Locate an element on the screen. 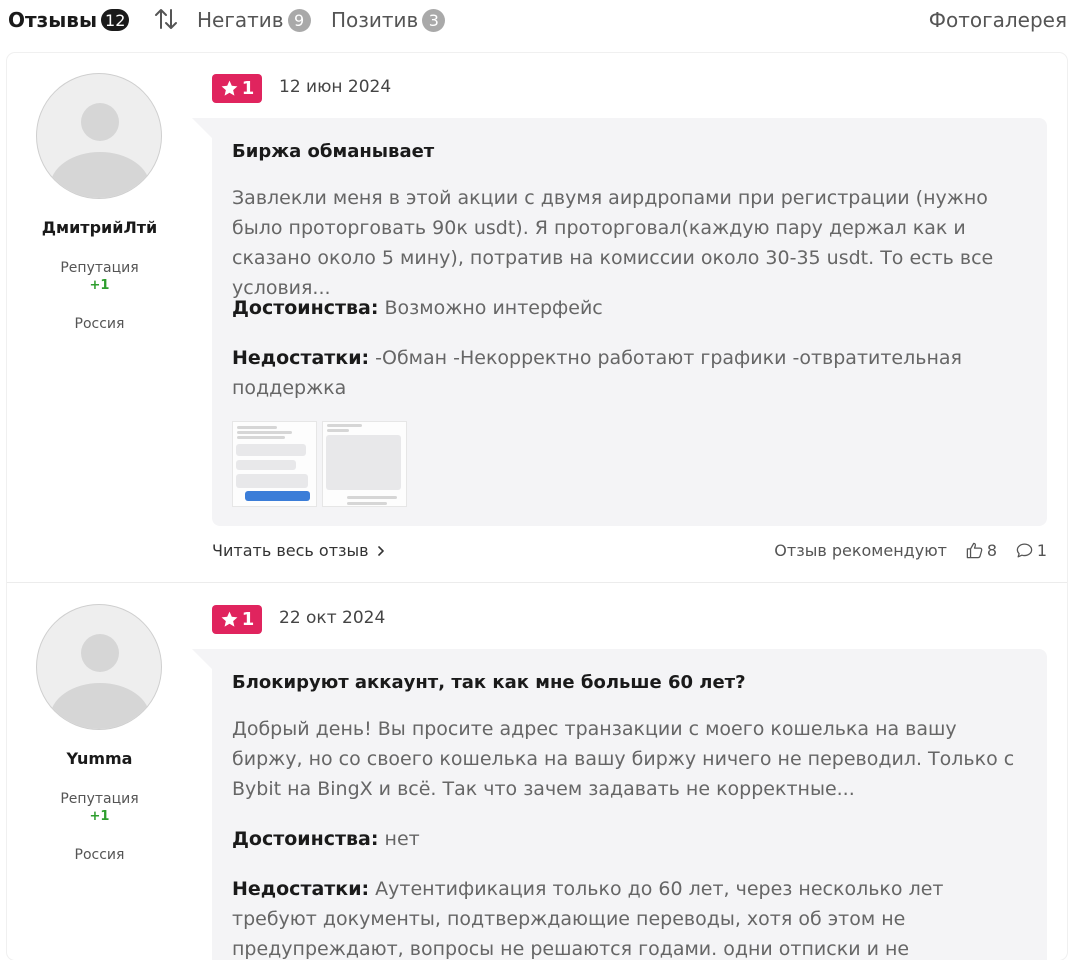 The width and height of the screenshot is (1081, 960). tab-all-reviews: Отзывы 12 is located at coordinates (69, 20).